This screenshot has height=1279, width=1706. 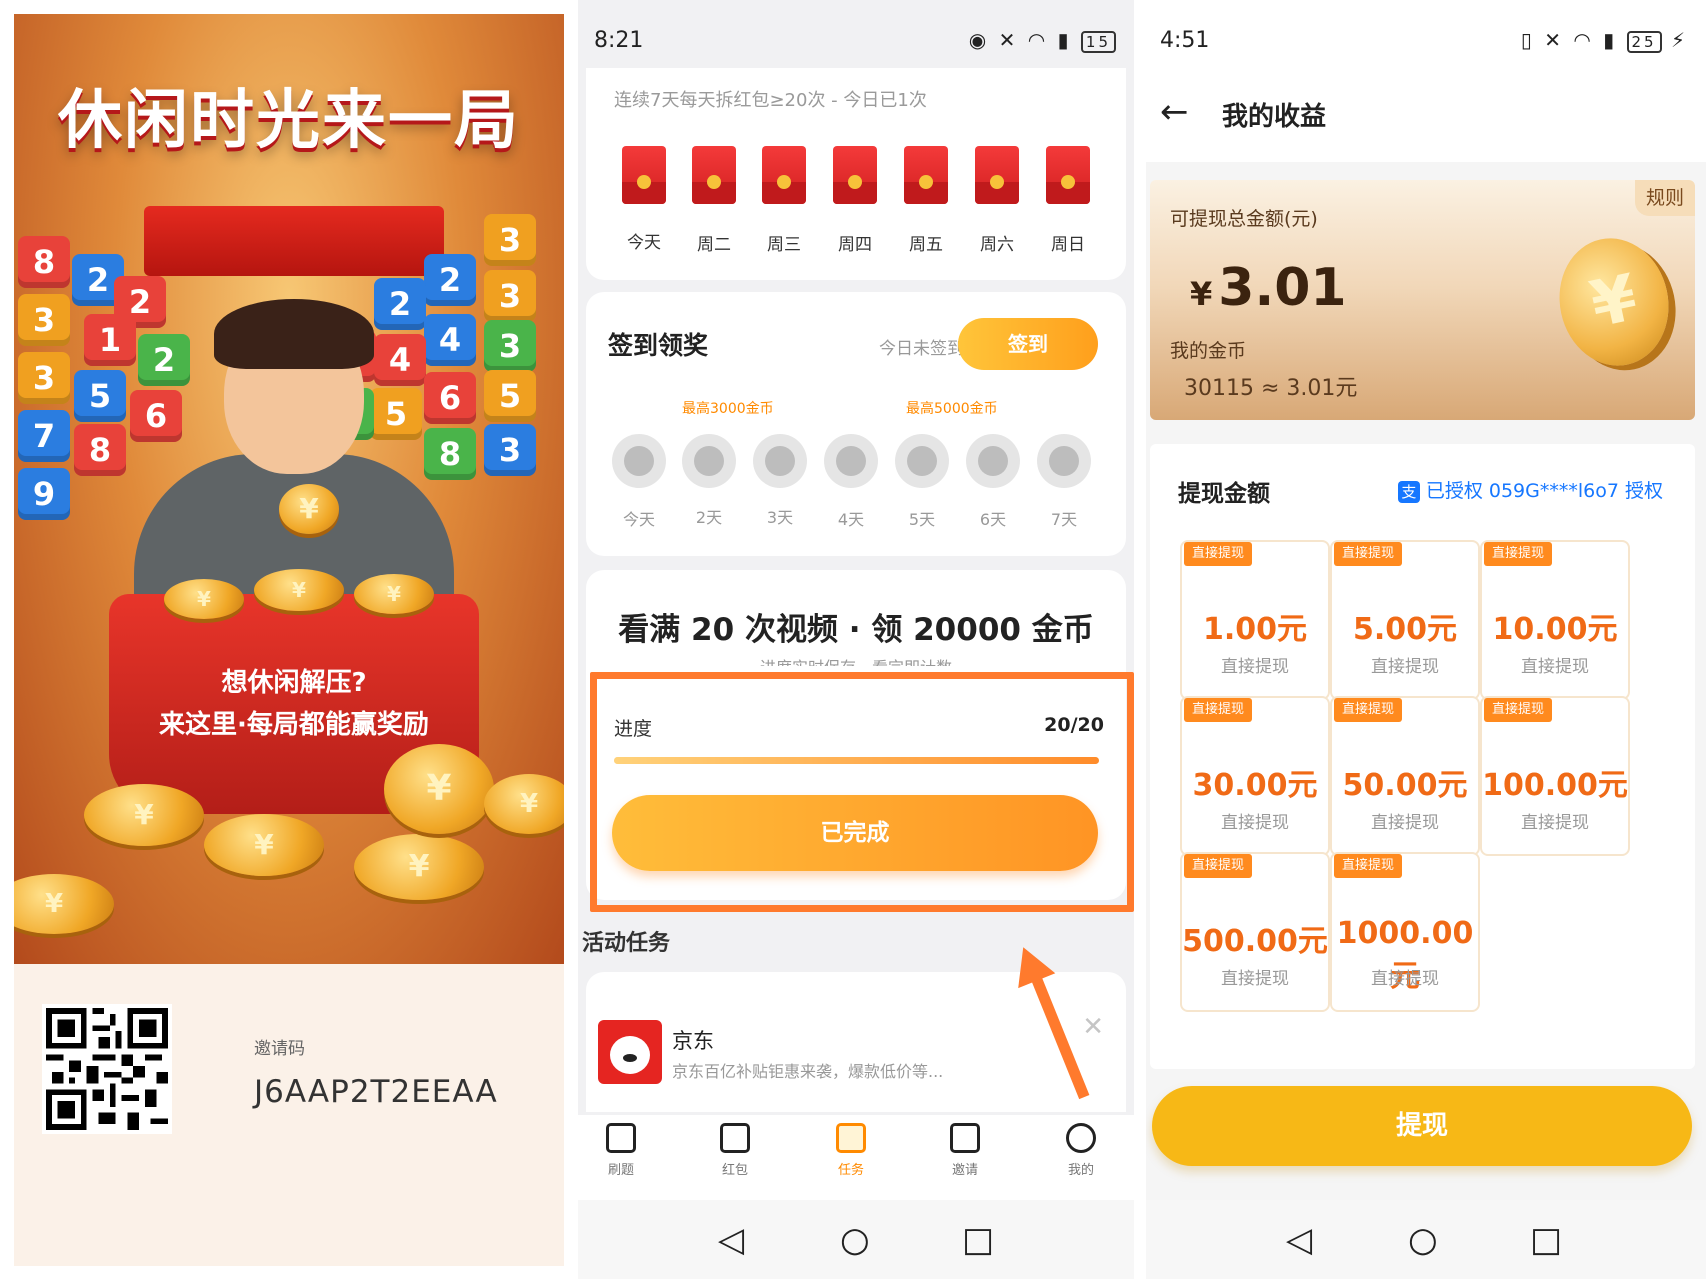 What do you see at coordinates (658, 345) in the screenshot?
I see `signin-title: 签到领奖` at bounding box center [658, 345].